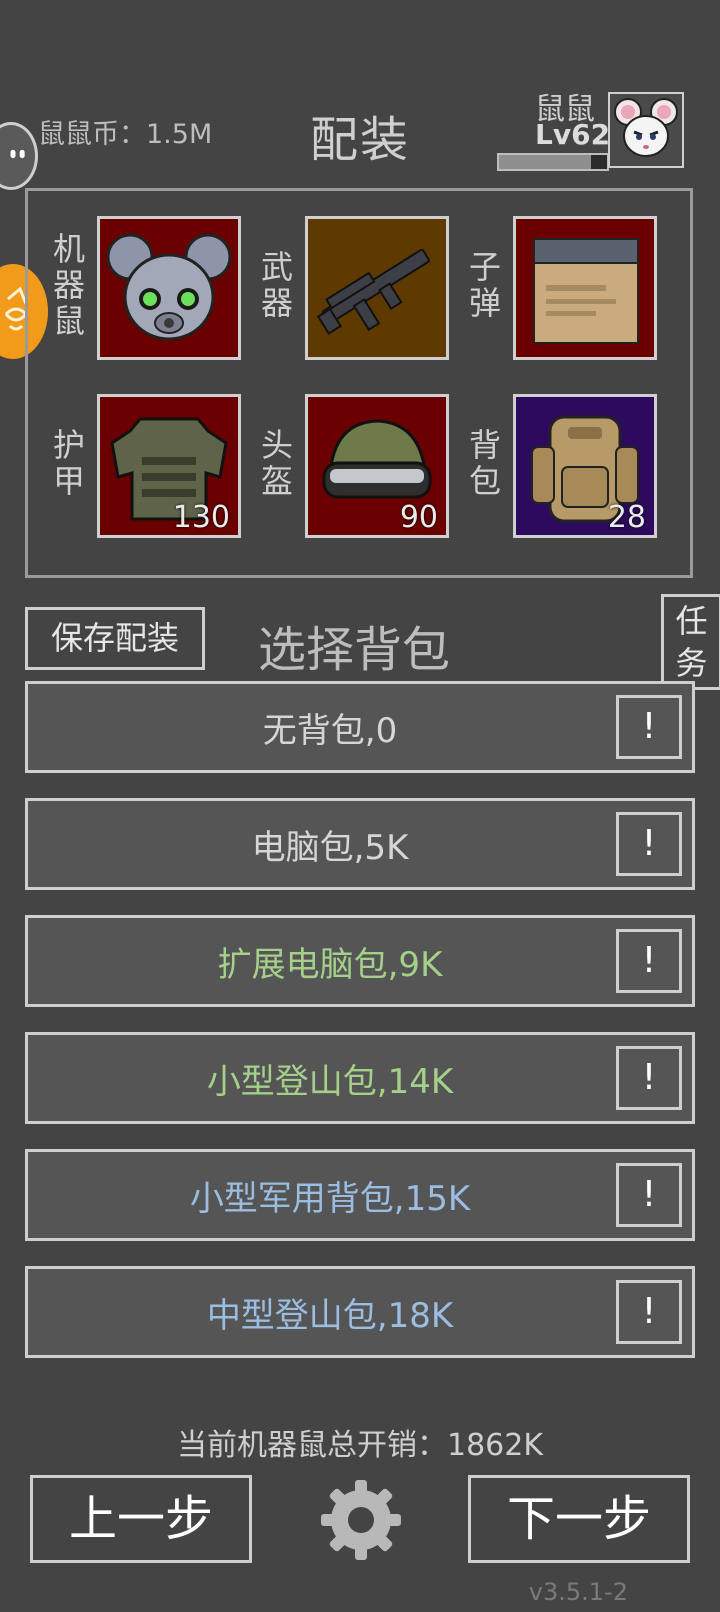 The width and height of the screenshot is (720, 1612). What do you see at coordinates (276, 463) in the screenshot?
I see `slot-label-helmet: 头盔` at bounding box center [276, 463].